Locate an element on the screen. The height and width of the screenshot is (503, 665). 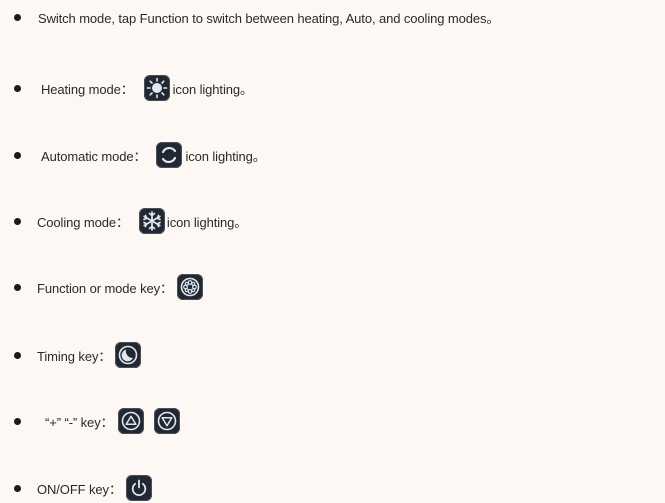
function-key-icon is located at coordinates (190, 287).